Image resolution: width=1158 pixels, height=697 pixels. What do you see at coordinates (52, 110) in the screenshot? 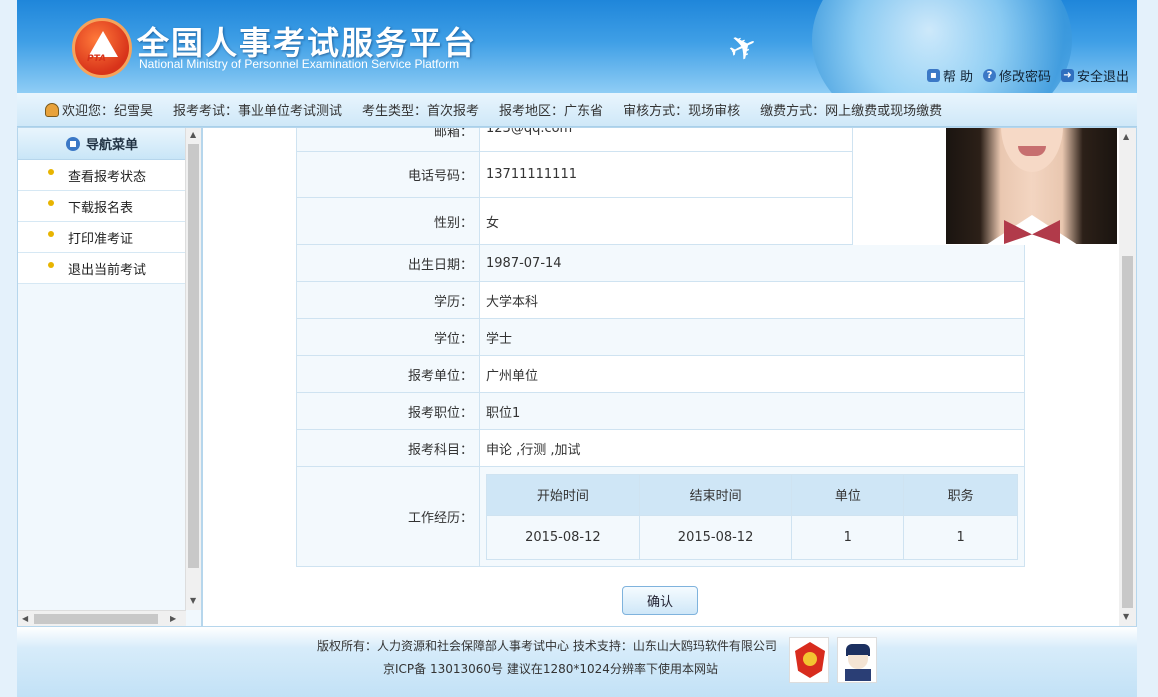
I see `user-icon` at bounding box center [52, 110].